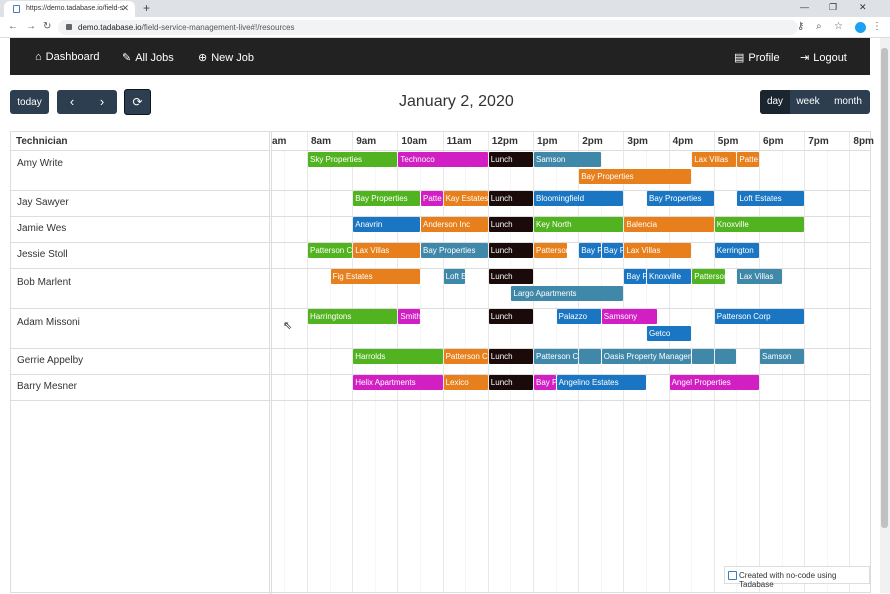 The height and width of the screenshot is (594, 890). I want to click on job-event: Oasis Property Management, so click(646, 356).